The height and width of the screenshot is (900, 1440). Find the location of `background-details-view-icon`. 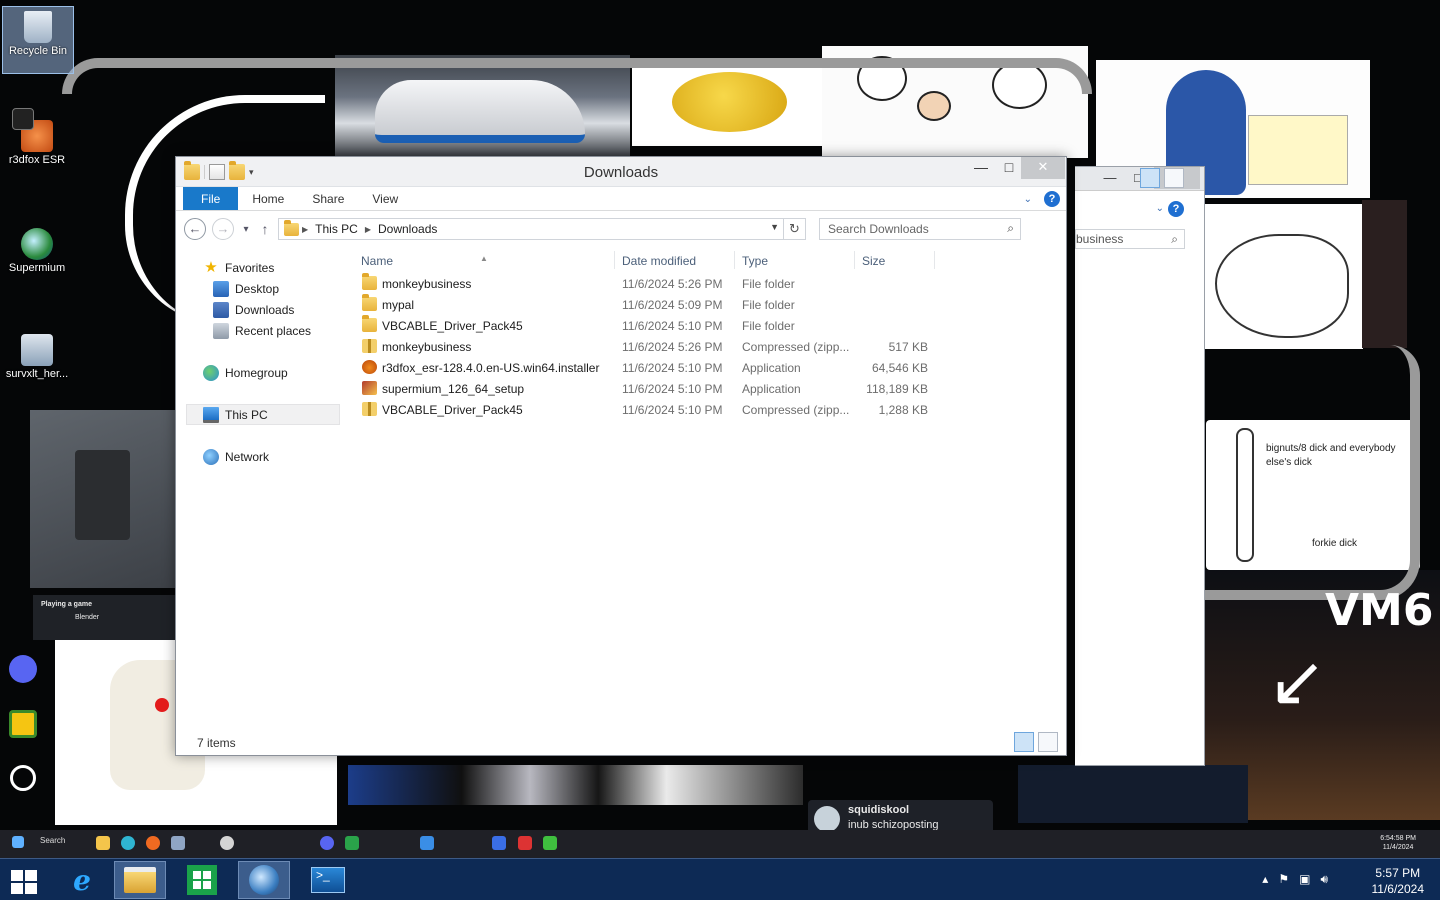

background-details-view-icon is located at coordinates (1150, 178).